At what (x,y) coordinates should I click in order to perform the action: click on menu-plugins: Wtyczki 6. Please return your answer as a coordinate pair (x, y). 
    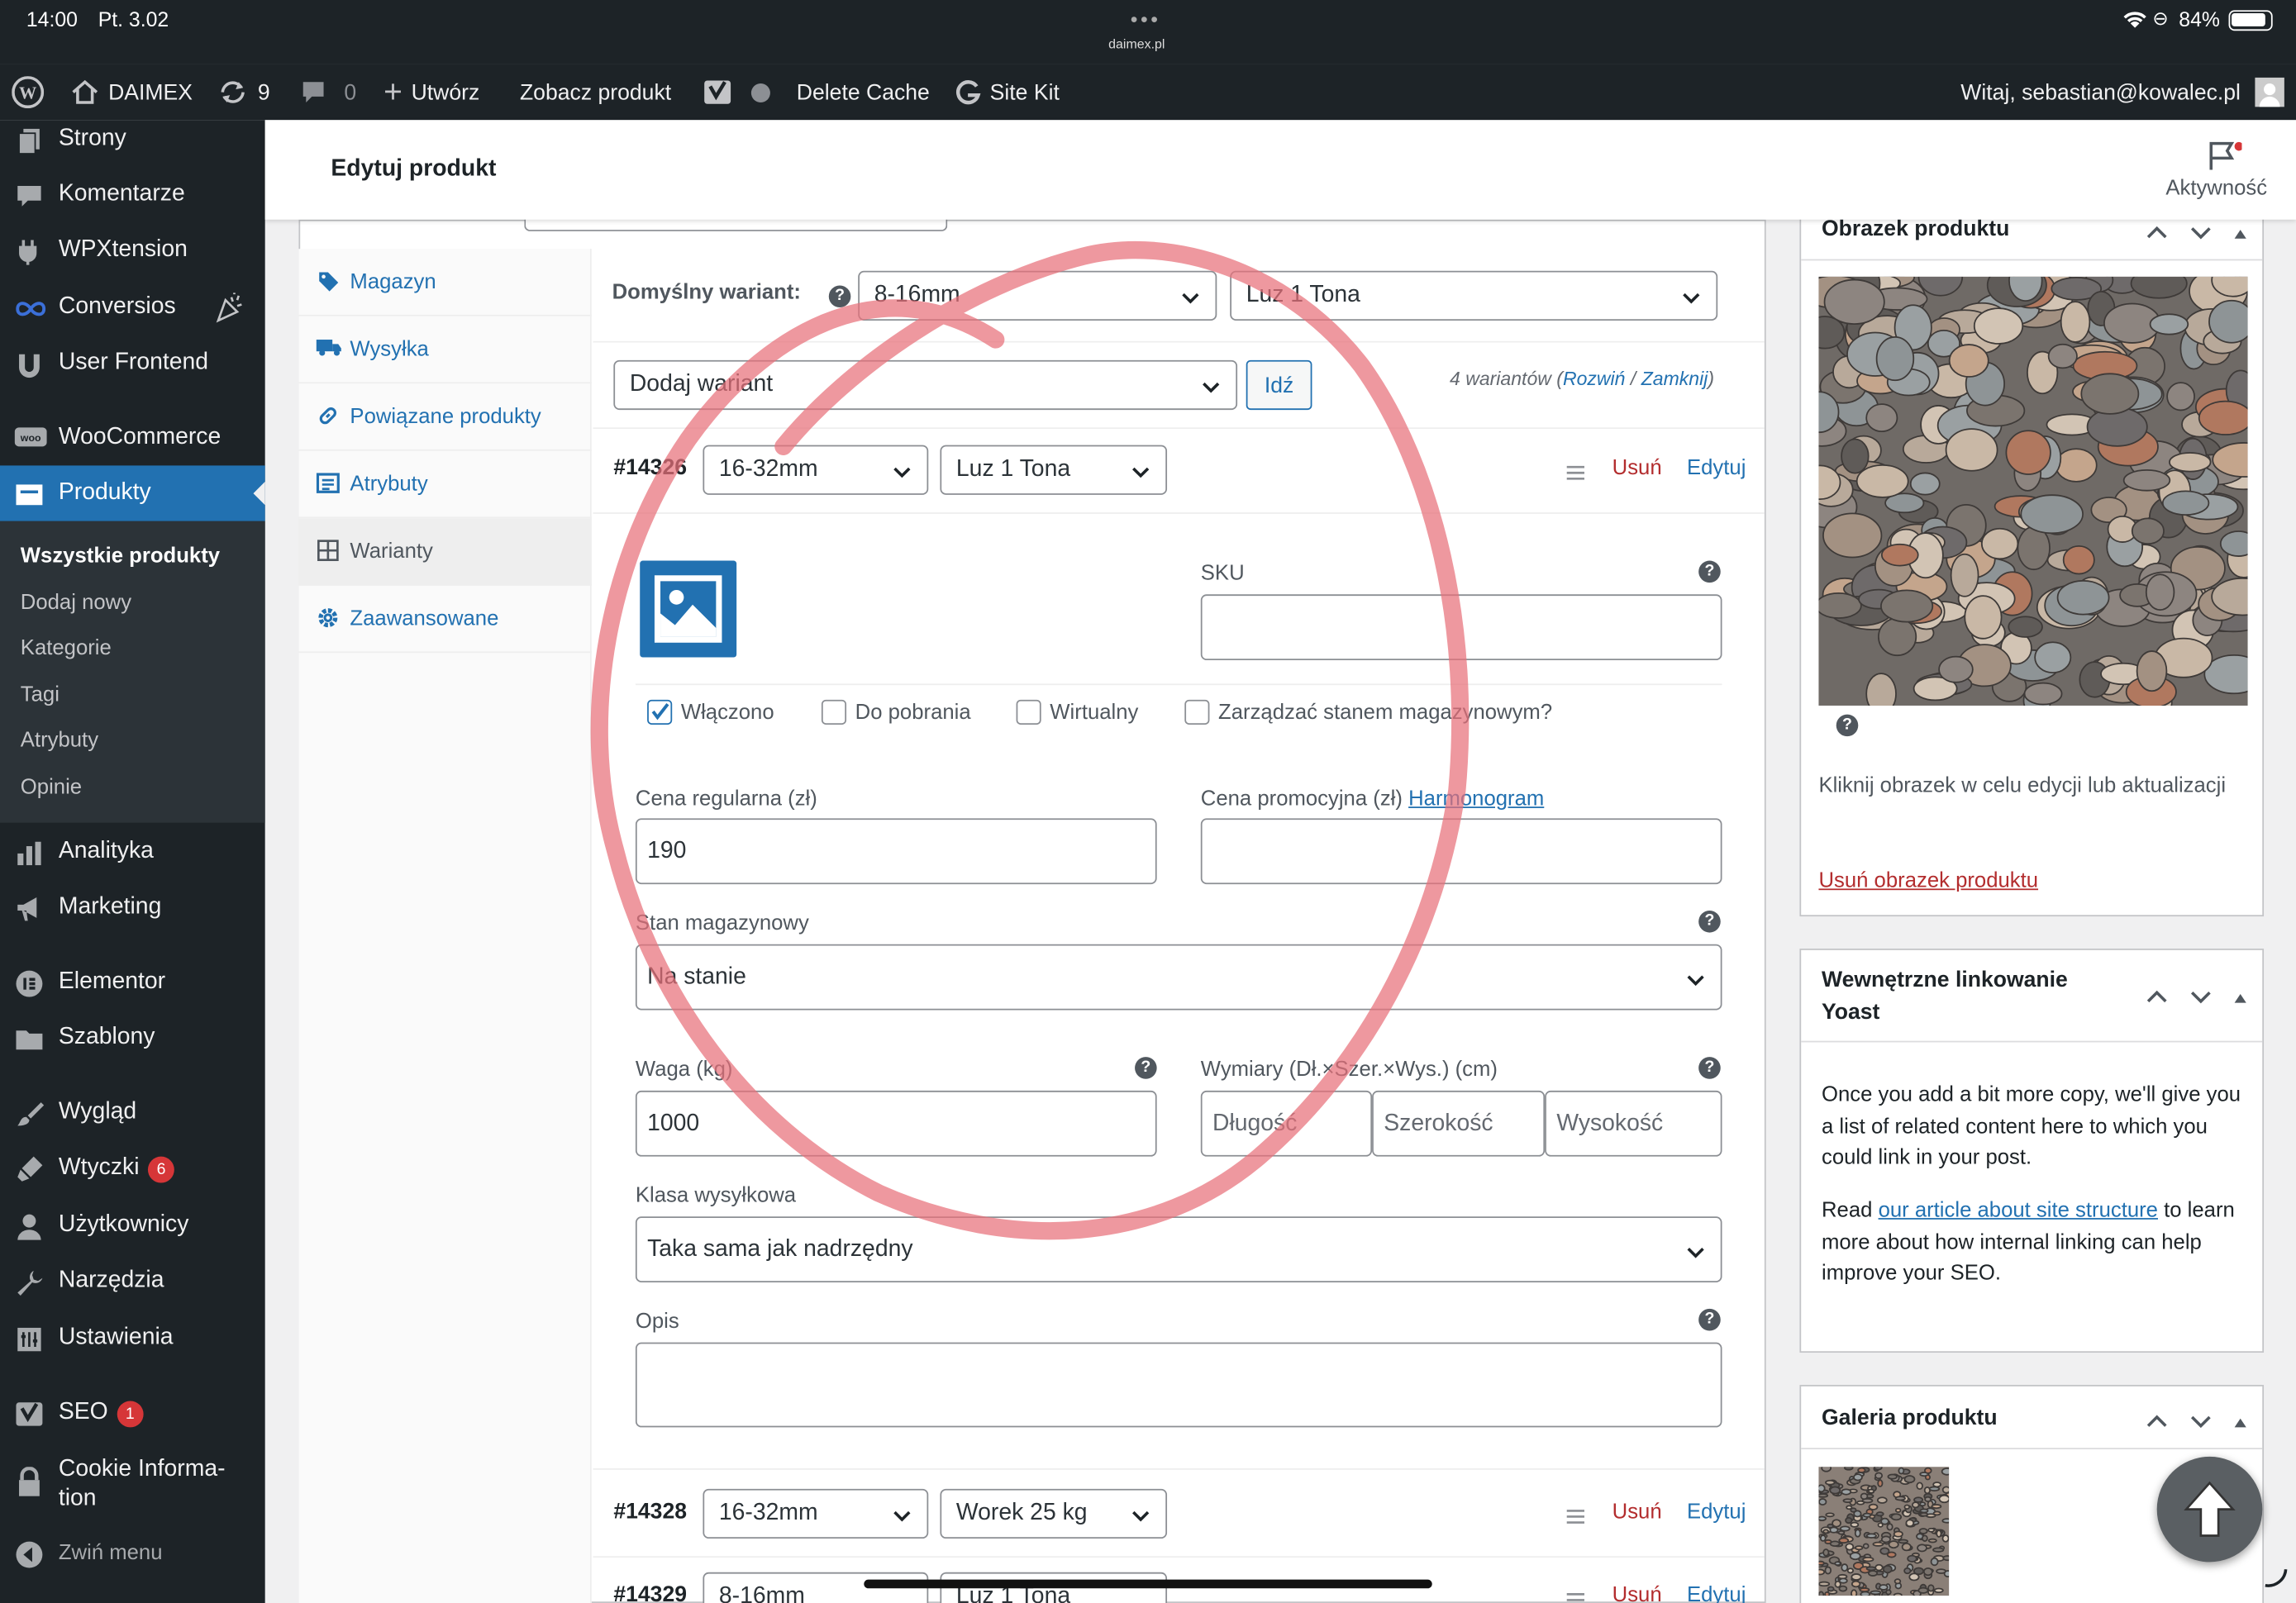
    Looking at the image, I should click on (132, 1168).